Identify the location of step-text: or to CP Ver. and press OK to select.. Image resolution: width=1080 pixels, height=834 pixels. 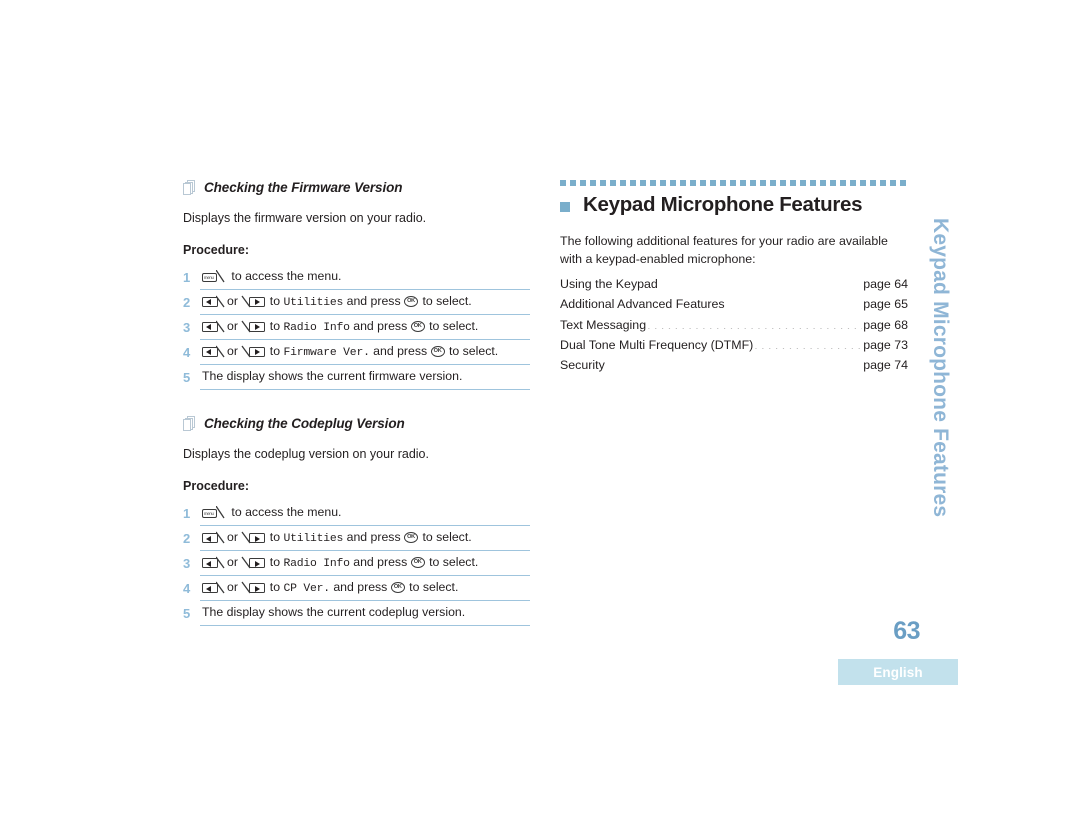
(365, 588).